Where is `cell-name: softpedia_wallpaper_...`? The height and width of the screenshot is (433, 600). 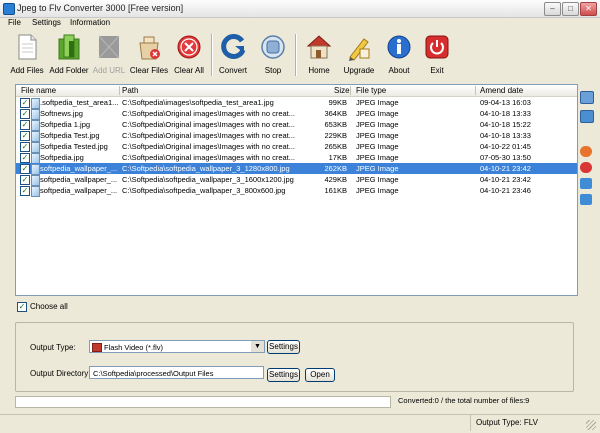 cell-name: softpedia_wallpaper_... is located at coordinates (79, 190).